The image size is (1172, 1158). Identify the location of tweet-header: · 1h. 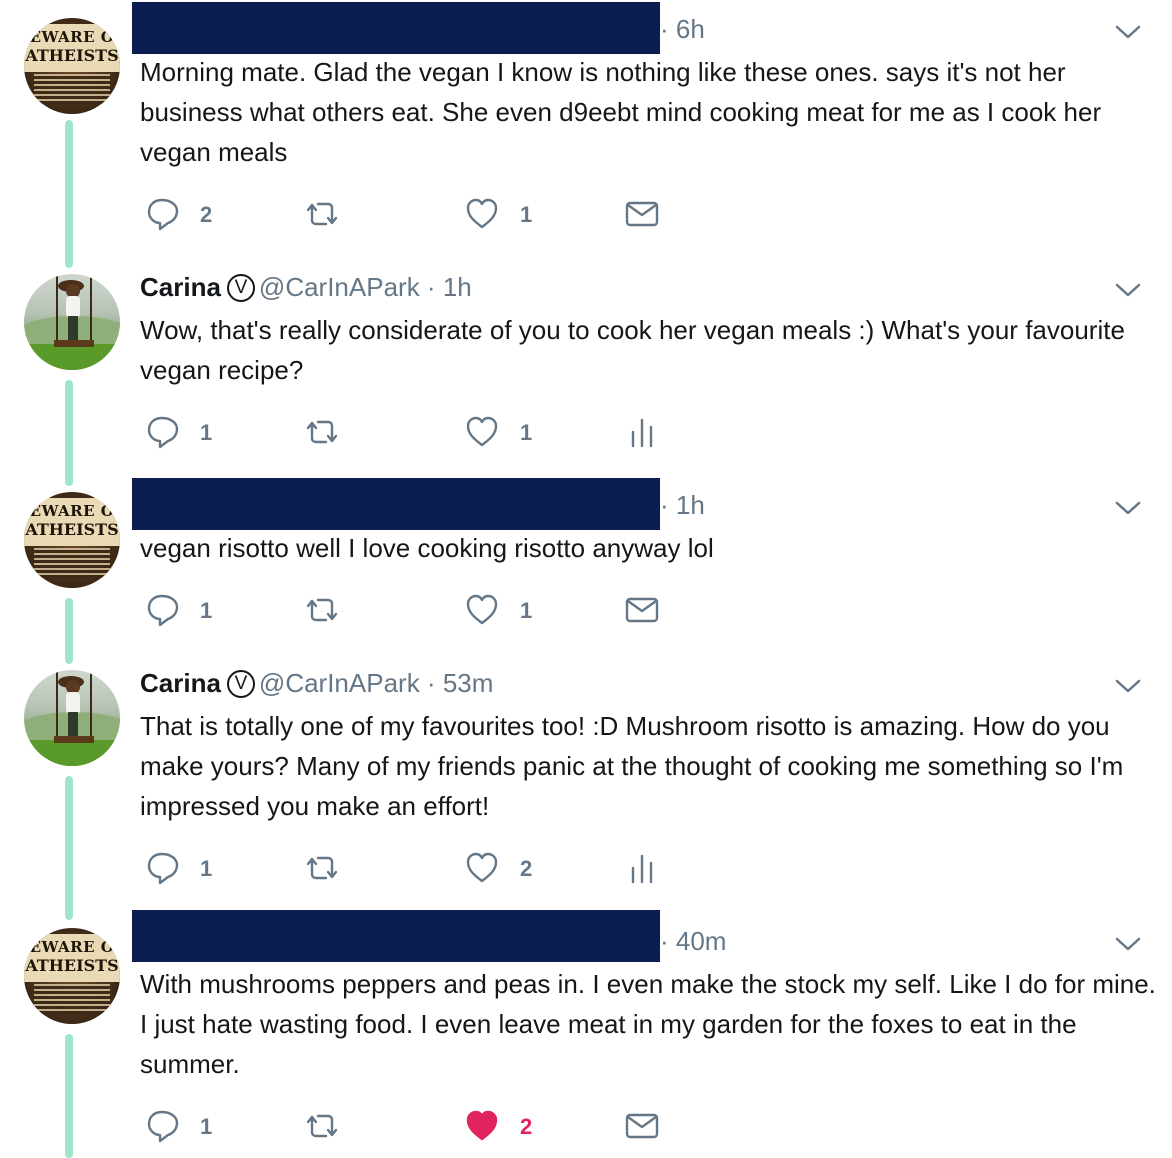
(682, 505).